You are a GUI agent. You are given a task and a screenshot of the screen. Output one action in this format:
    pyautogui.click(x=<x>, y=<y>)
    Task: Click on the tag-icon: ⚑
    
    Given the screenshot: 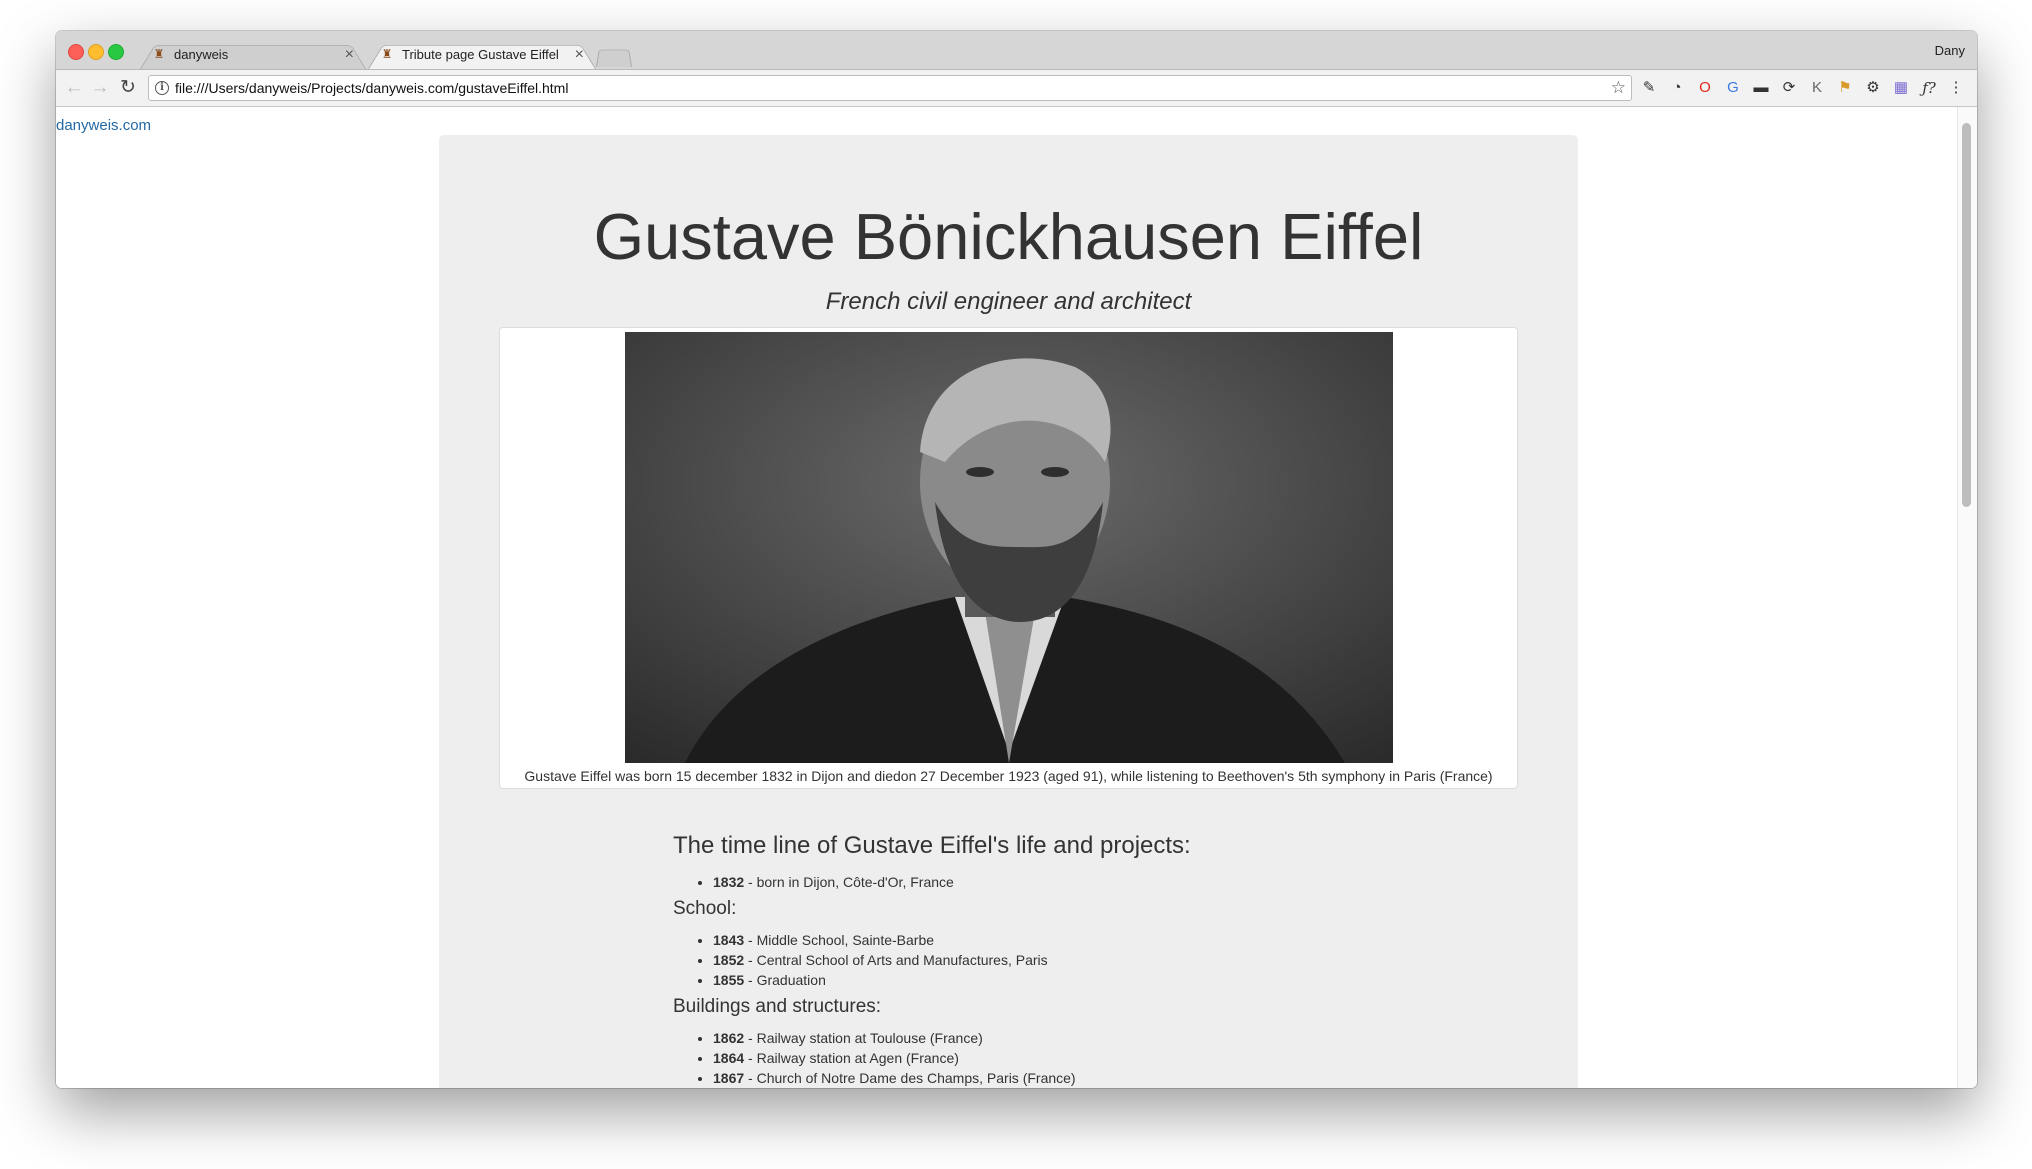 What is the action you would take?
    pyautogui.click(x=1845, y=88)
    